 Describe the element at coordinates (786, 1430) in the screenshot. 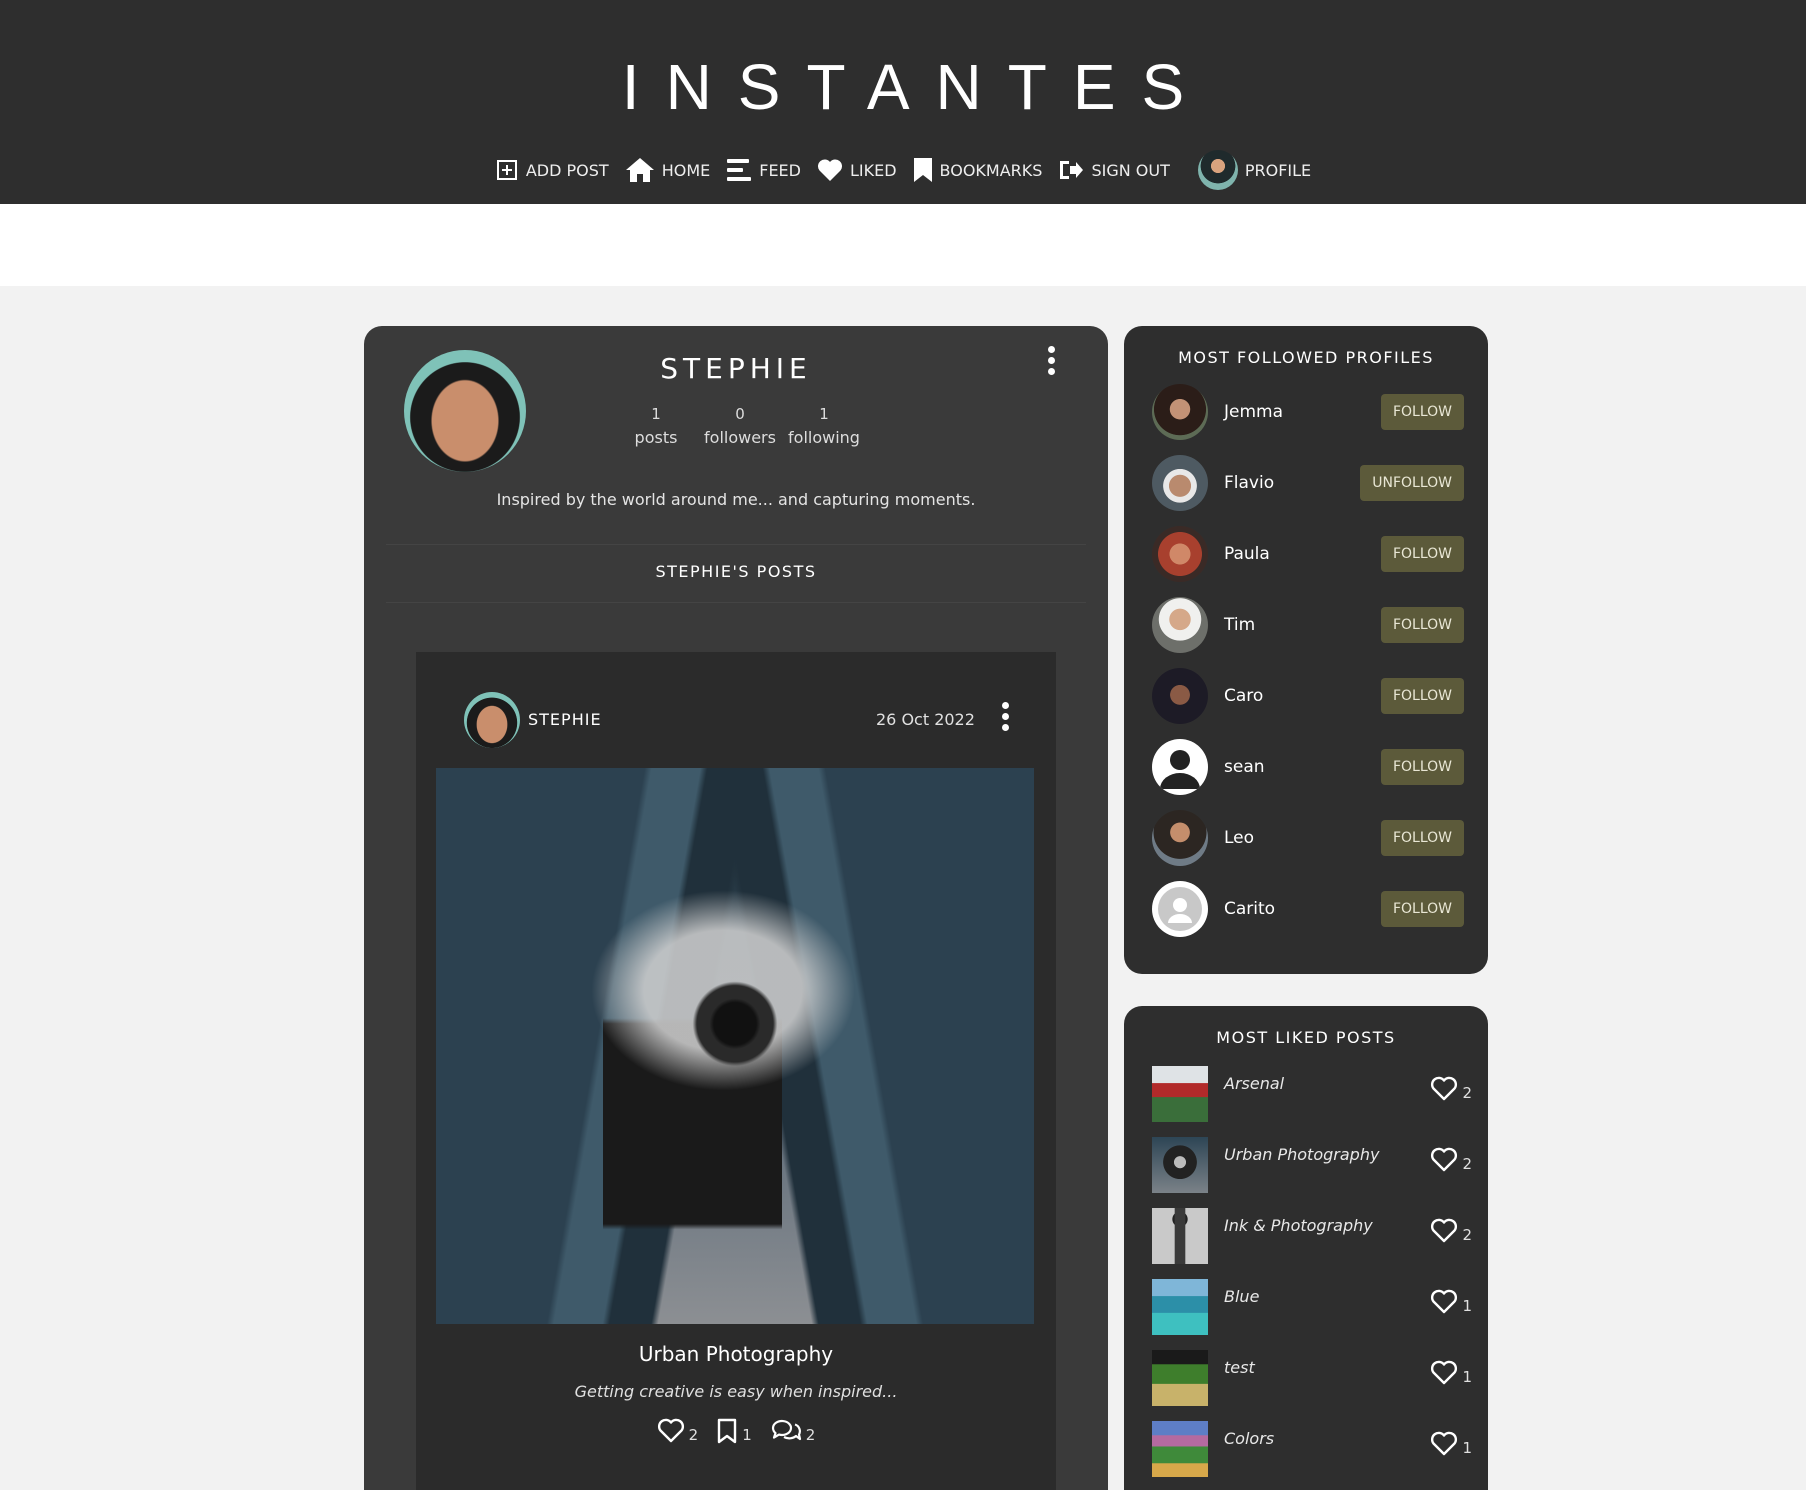

I see `comments-icon` at that location.